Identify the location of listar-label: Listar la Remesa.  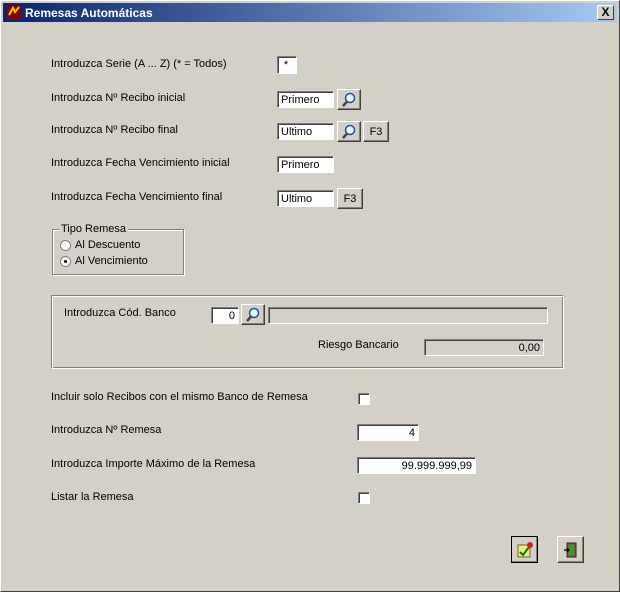
(92, 497).